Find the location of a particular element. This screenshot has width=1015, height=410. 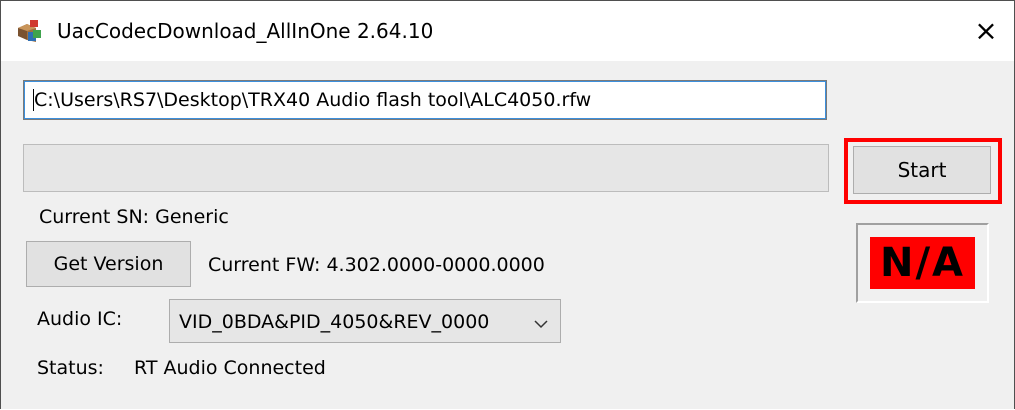

audio-ic-dropdown: VID_0BDA&PID_4050&REV_0000 is located at coordinates (365, 321).